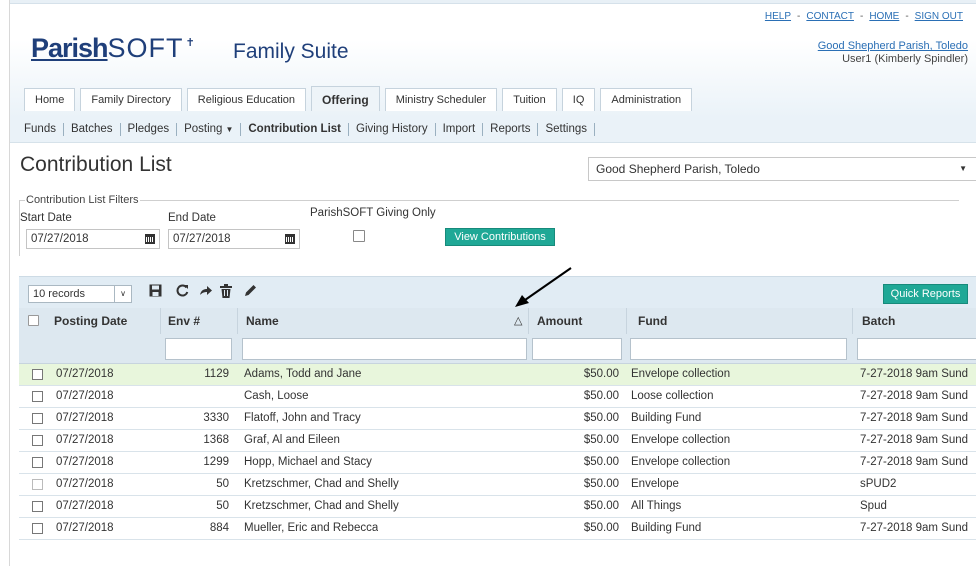 The width and height of the screenshot is (976, 566). Describe the element at coordinates (878, 484) in the screenshot. I see `cell-batch: sPUD2` at that location.